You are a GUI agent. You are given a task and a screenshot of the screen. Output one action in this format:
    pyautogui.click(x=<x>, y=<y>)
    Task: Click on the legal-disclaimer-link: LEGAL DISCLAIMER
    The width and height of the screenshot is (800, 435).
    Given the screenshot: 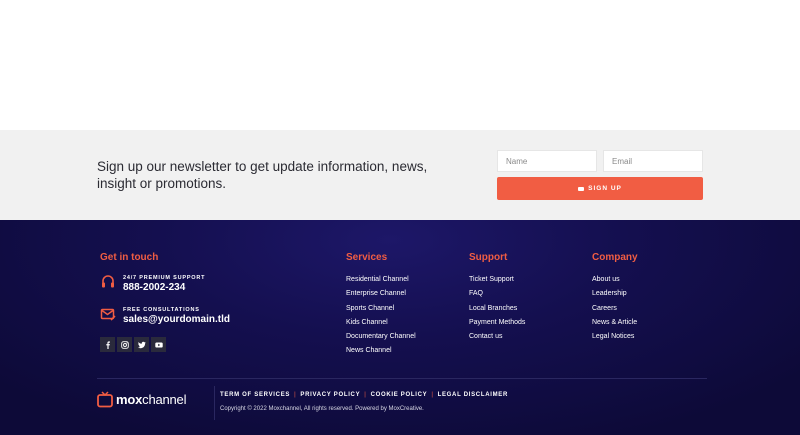 What is the action you would take?
    pyautogui.click(x=473, y=395)
    